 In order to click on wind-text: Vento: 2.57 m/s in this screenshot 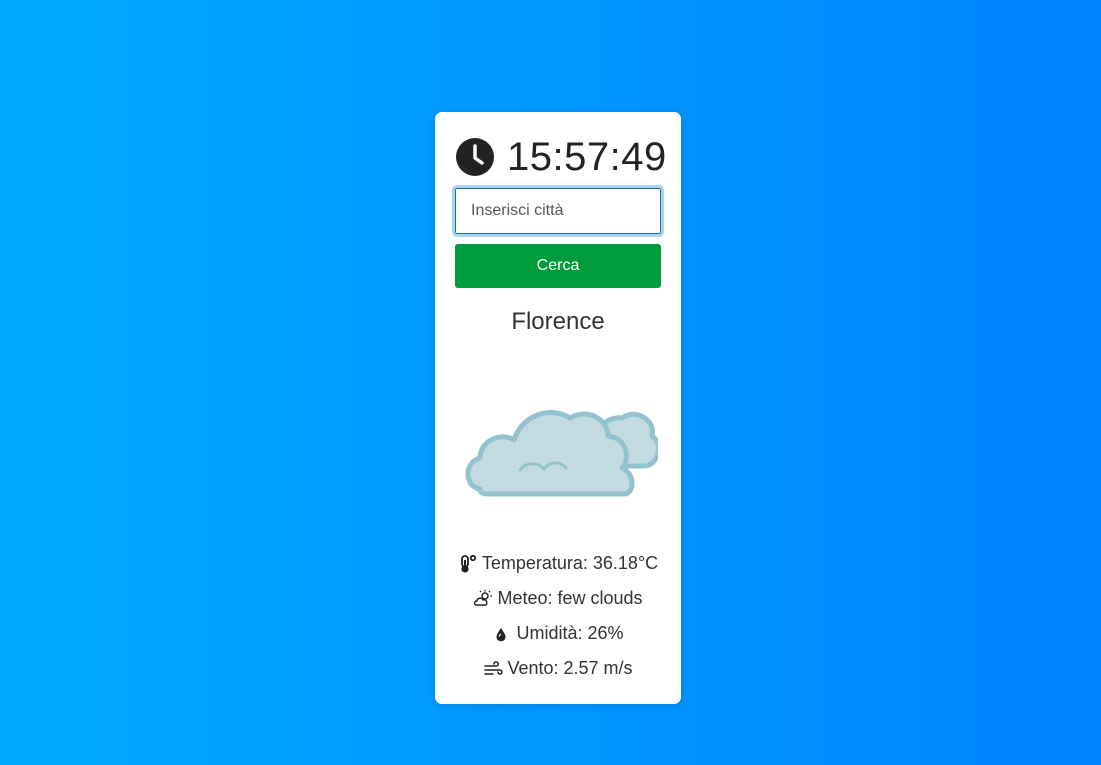, I will do `click(570, 668)`.